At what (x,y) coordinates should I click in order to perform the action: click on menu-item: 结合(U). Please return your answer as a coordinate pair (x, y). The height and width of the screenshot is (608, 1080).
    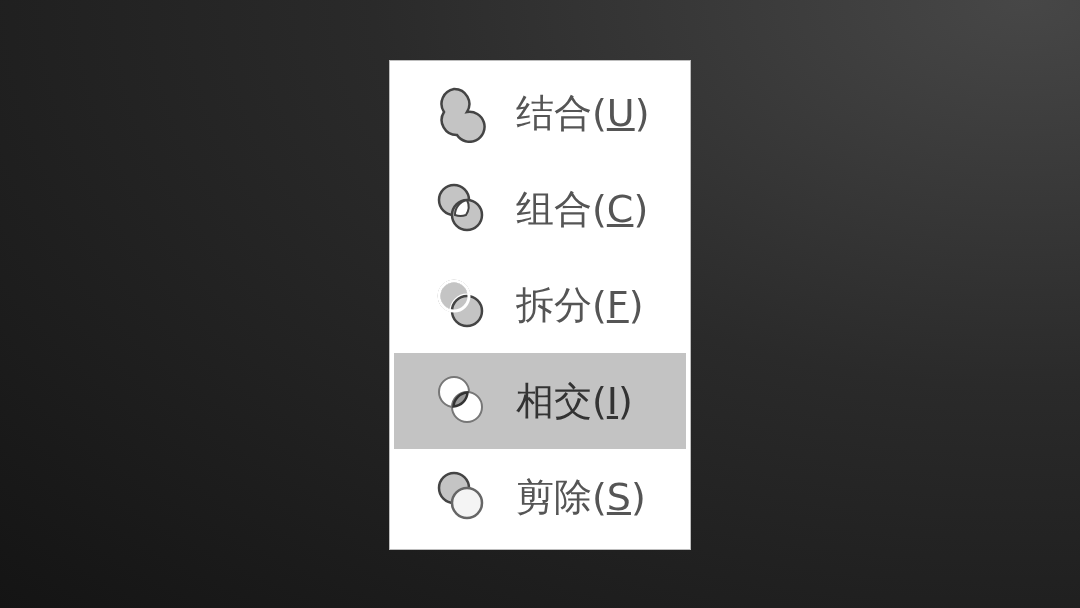
    Looking at the image, I should click on (540, 113).